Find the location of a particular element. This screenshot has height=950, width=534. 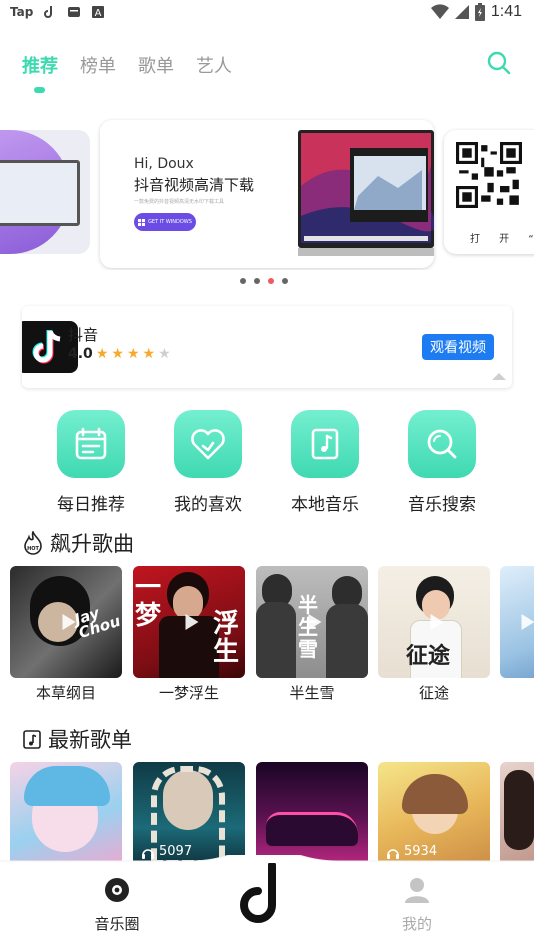

song-cover is located at coordinates (517, 622).